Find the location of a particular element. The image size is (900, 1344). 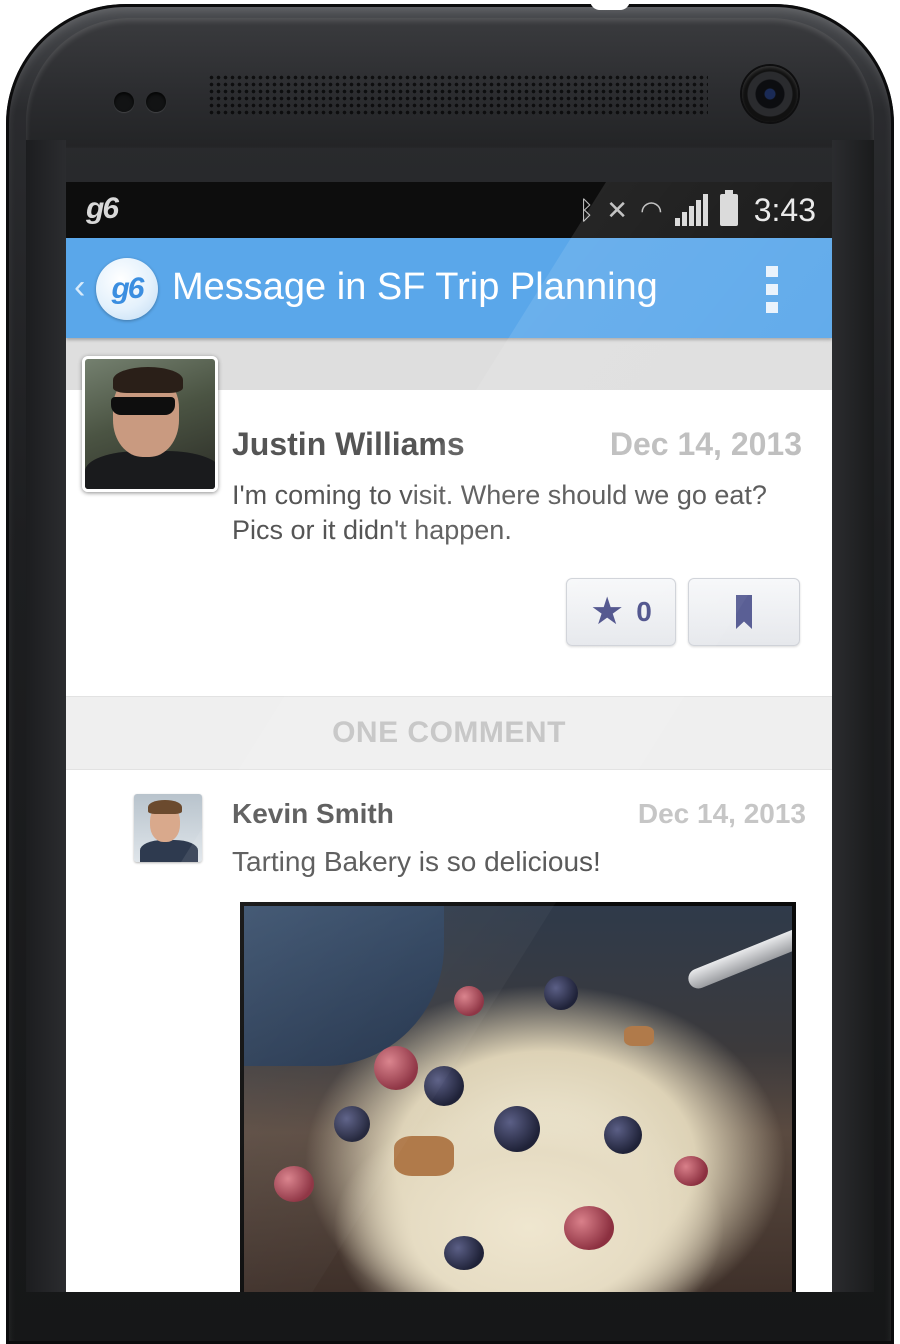

star-count: 0 is located at coordinates (644, 611).